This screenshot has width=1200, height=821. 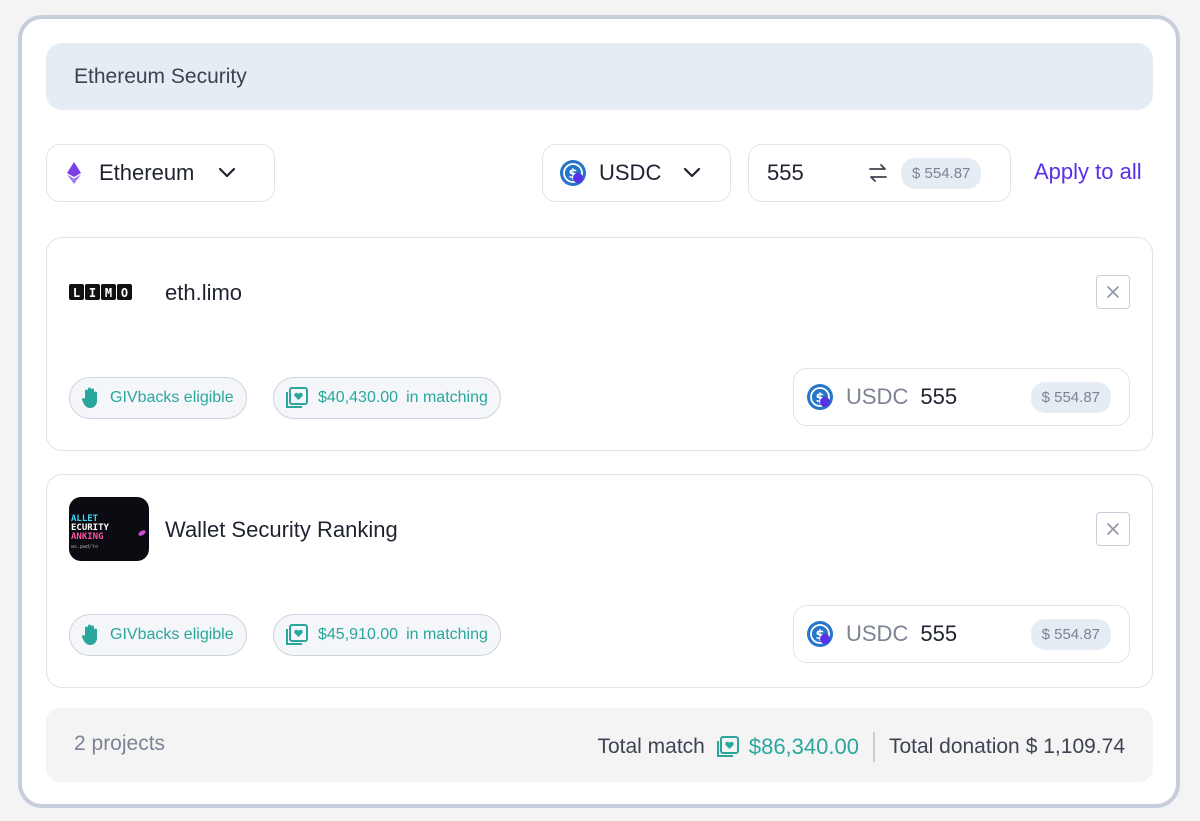 I want to click on project-count: 2 projects, so click(x=120, y=743).